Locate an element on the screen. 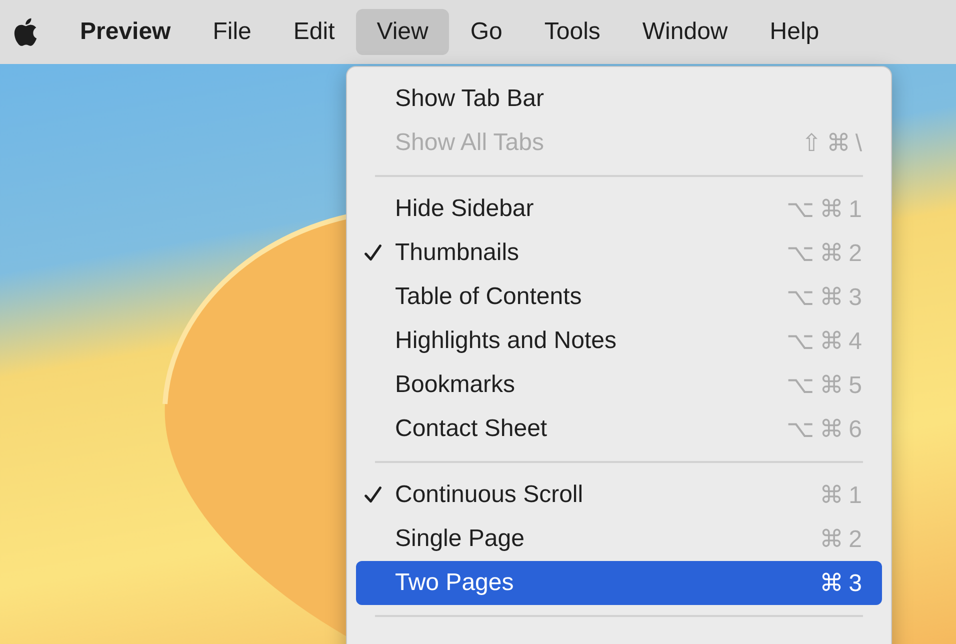  keyboard-shortcut: ⌘1 is located at coordinates (843, 495).